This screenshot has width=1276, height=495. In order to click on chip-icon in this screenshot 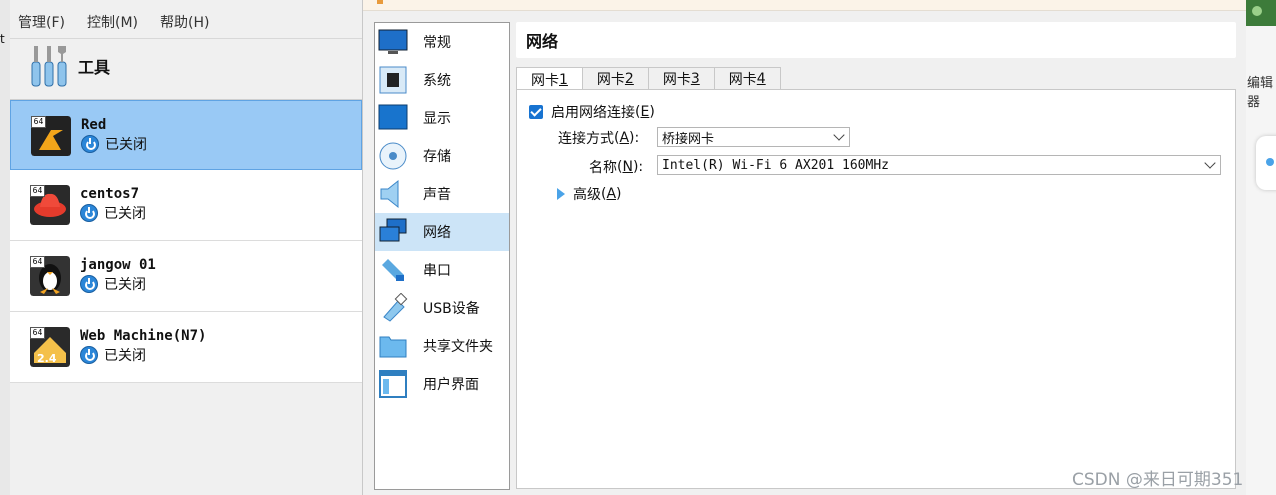, I will do `click(393, 80)`.